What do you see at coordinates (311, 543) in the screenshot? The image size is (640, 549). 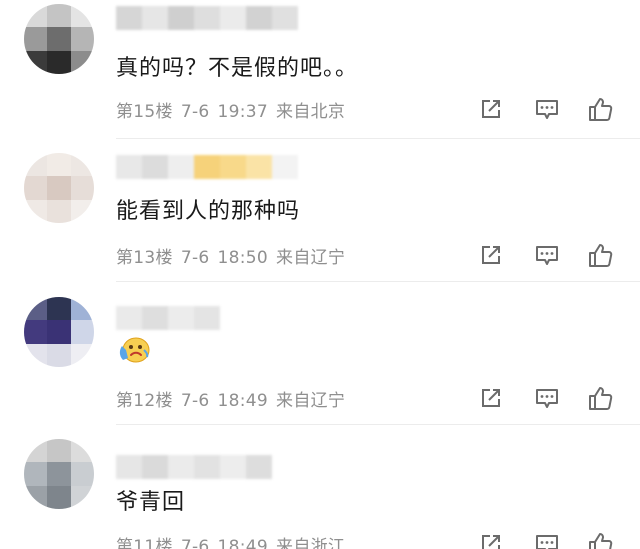 I see `comment-location: 来自浙江` at bounding box center [311, 543].